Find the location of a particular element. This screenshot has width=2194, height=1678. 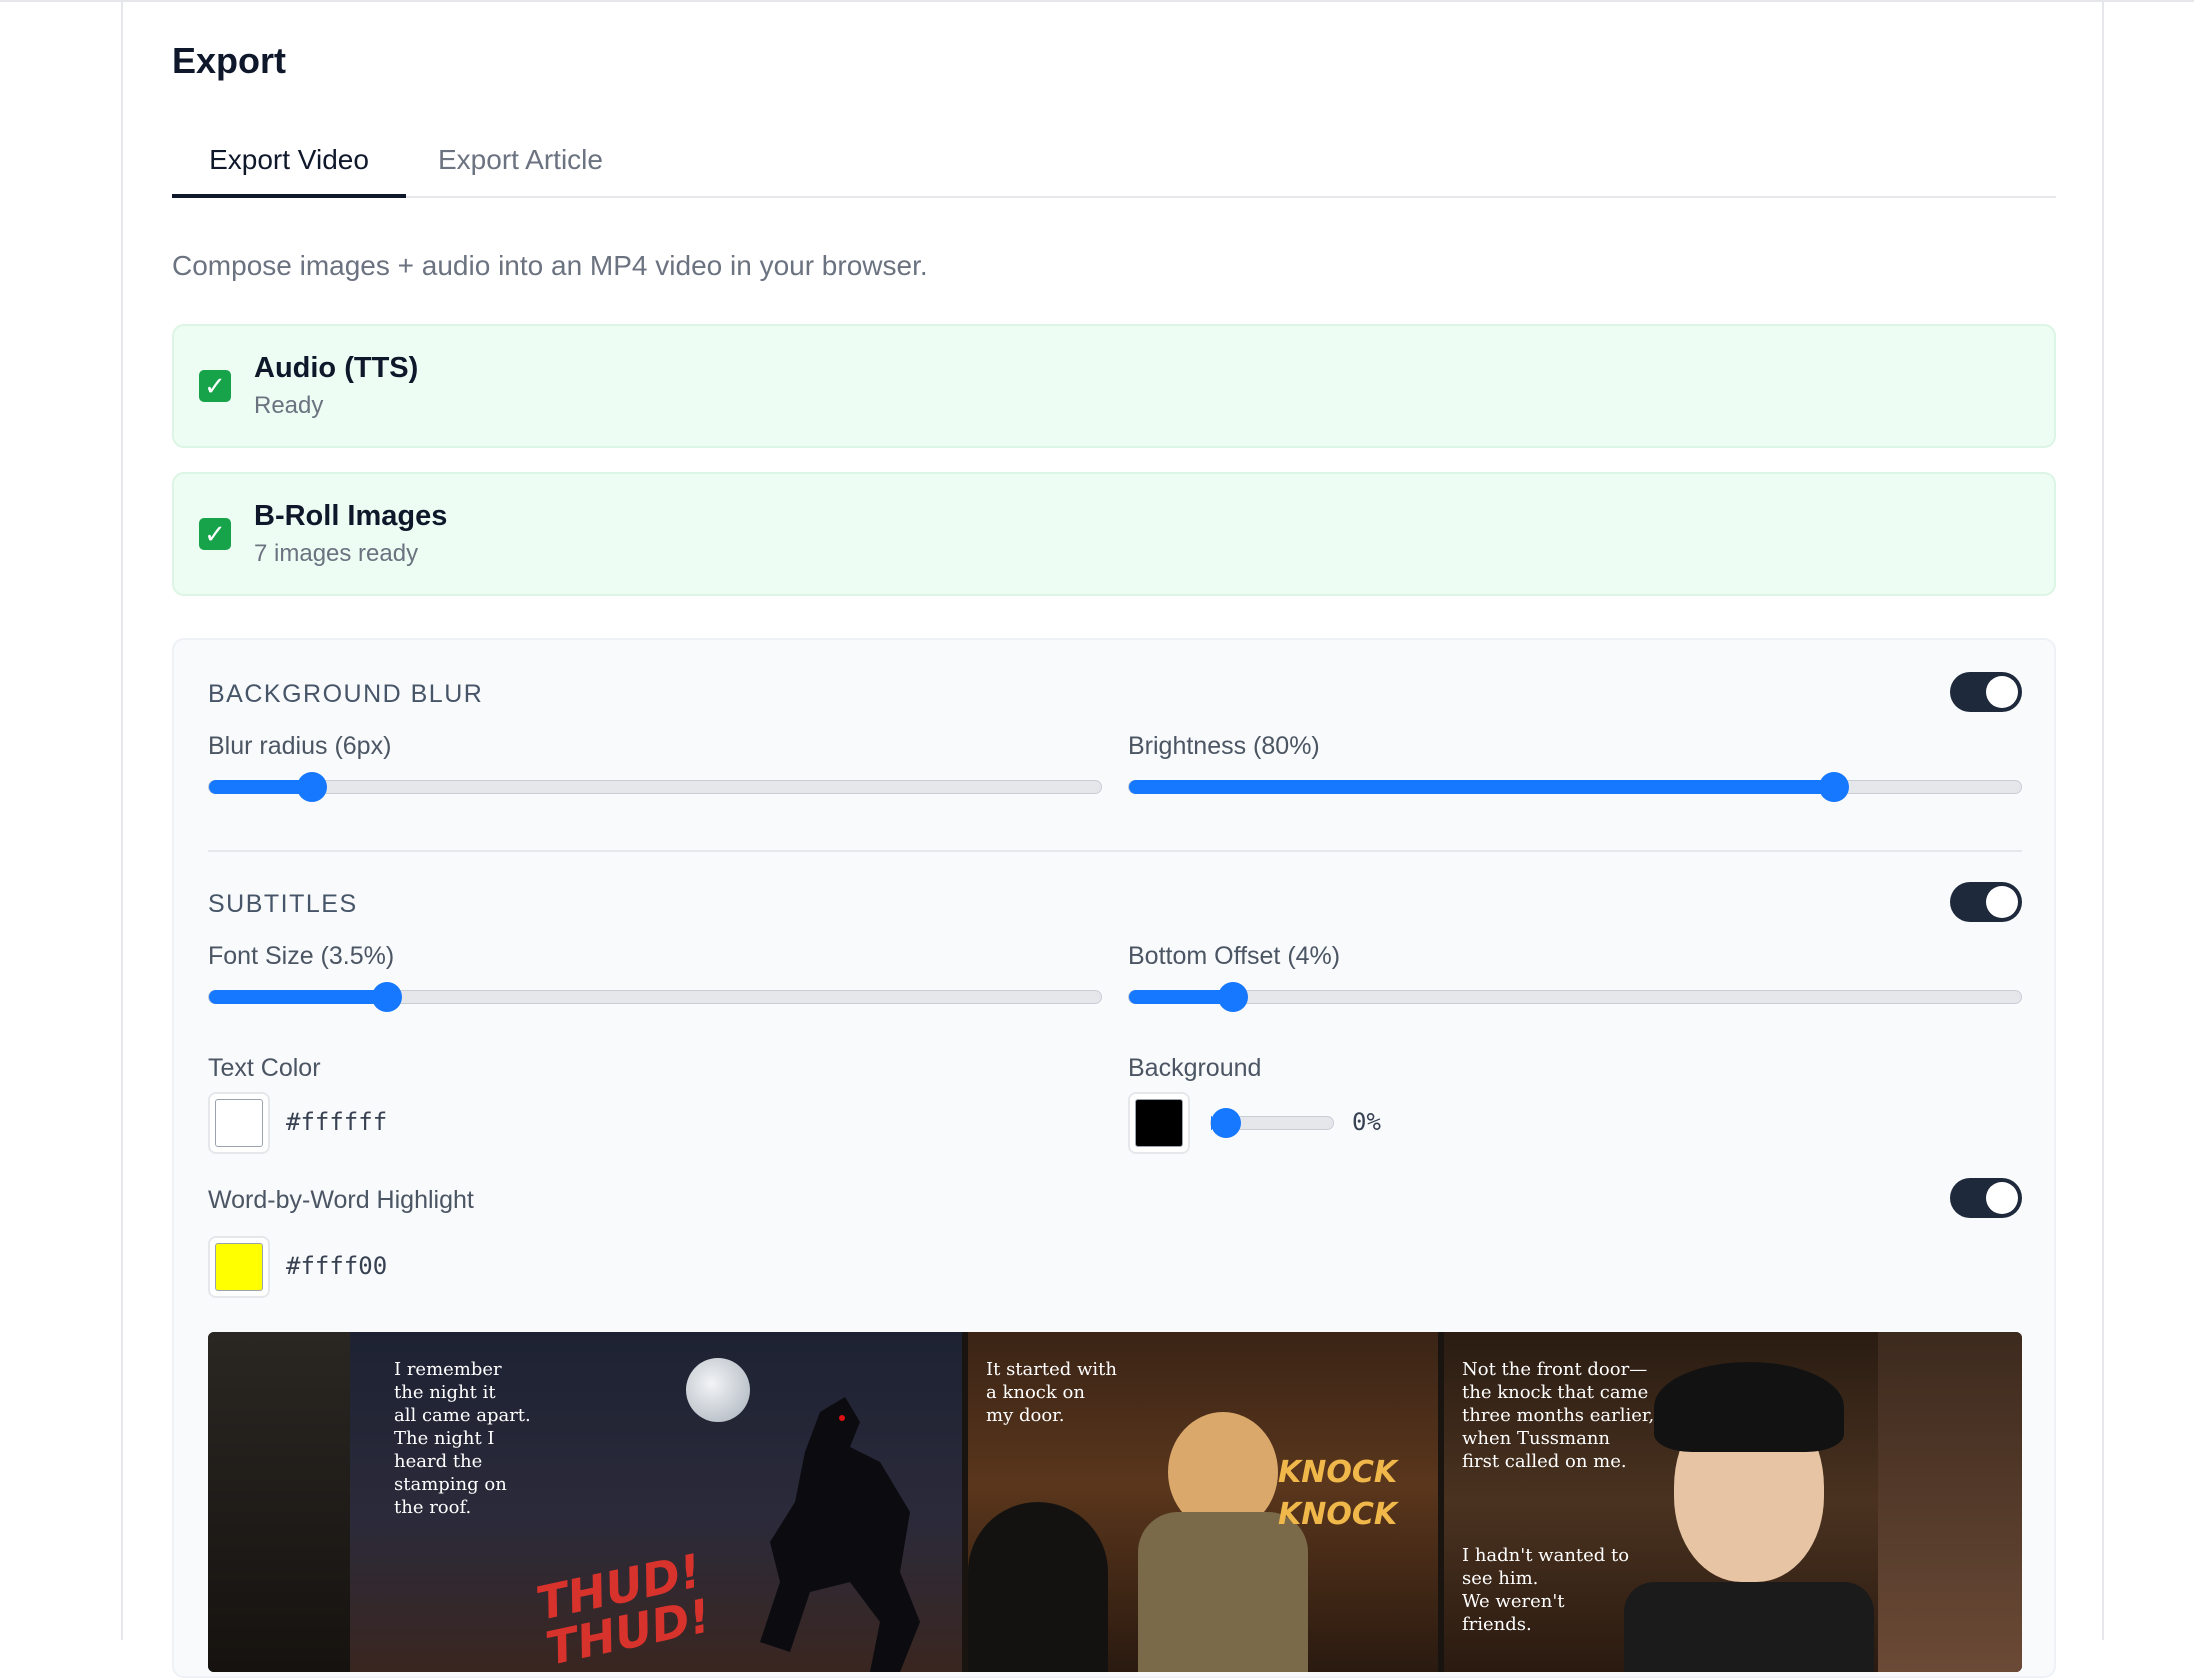

figure-suit is located at coordinates (1749, 1627).